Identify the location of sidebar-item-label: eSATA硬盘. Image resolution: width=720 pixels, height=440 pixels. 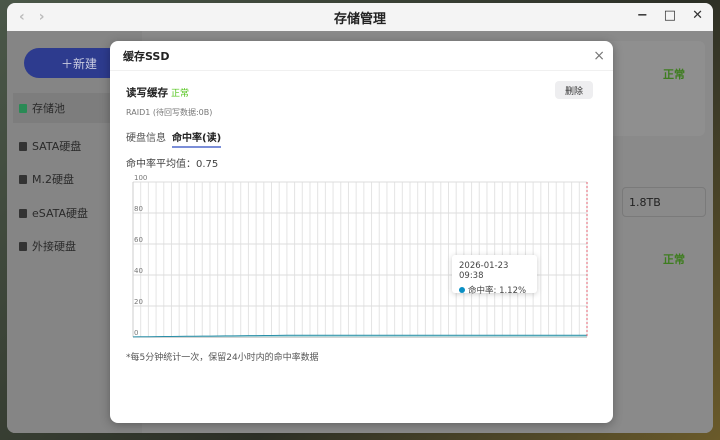
(60, 213).